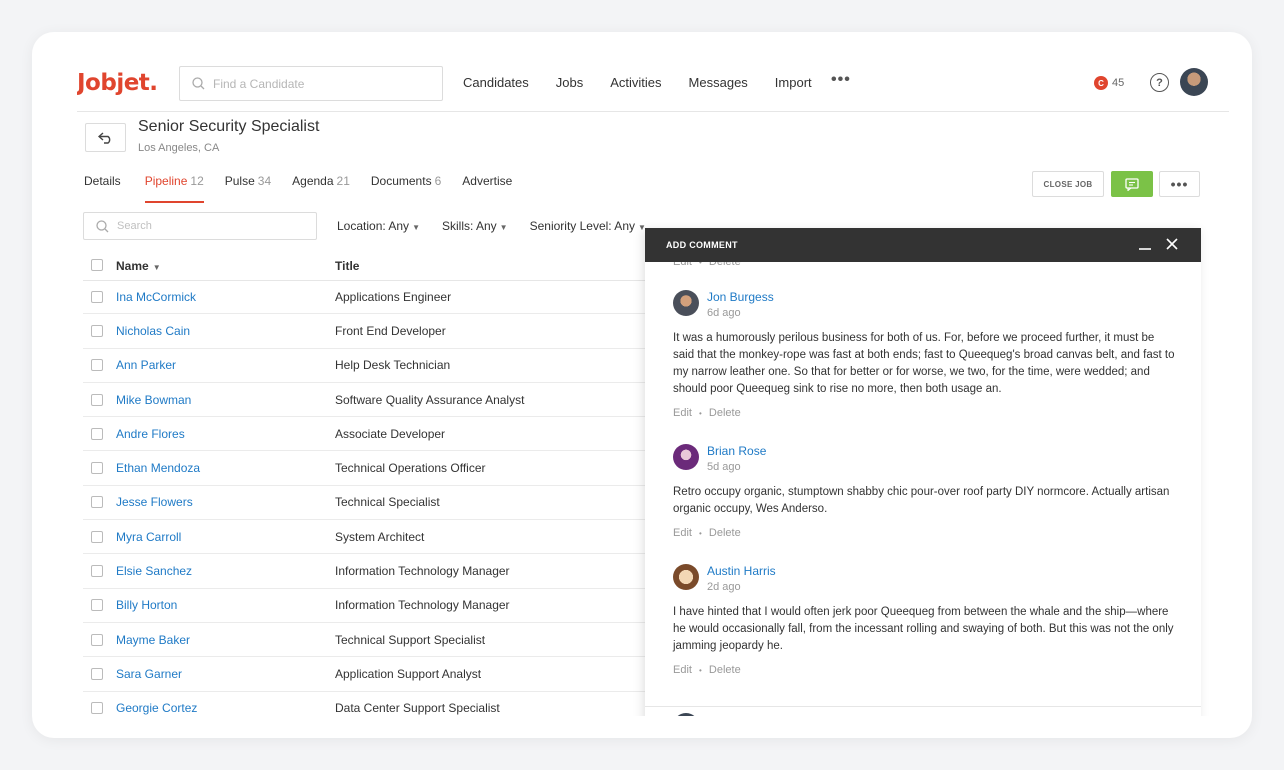 Image resolution: width=1284 pixels, height=770 pixels. I want to click on back-arrow-icon, so click(103, 137).